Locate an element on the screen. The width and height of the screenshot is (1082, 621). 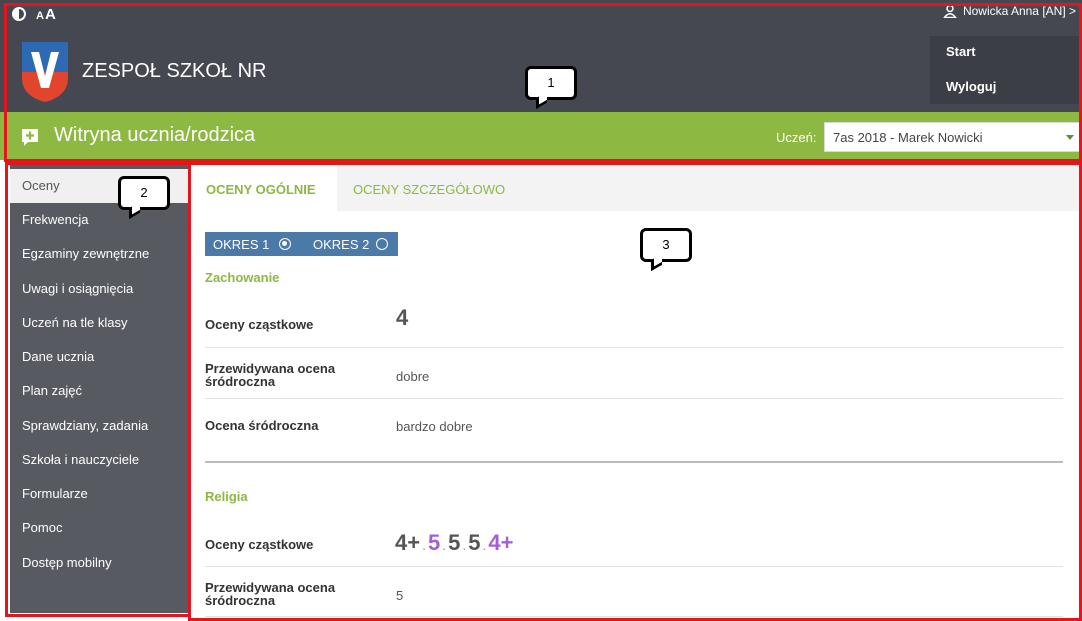
callout-number: 2 is located at coordinates (144, 192).